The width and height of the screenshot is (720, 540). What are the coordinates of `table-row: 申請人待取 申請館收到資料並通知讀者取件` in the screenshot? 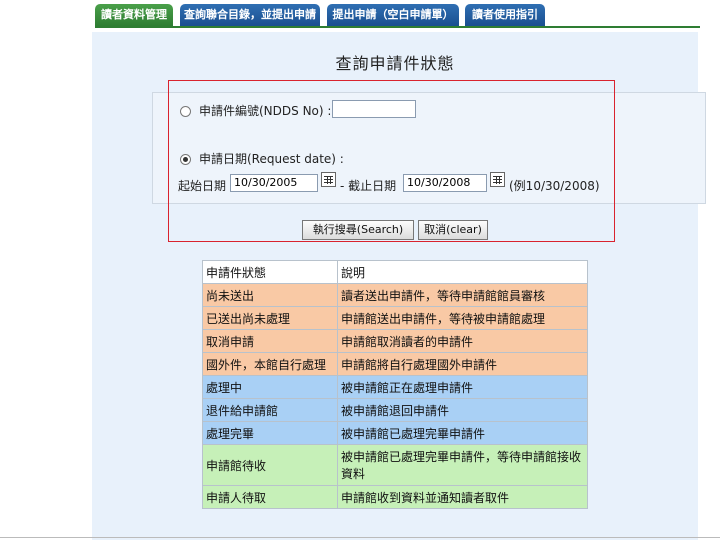 It's located at (395, 497).